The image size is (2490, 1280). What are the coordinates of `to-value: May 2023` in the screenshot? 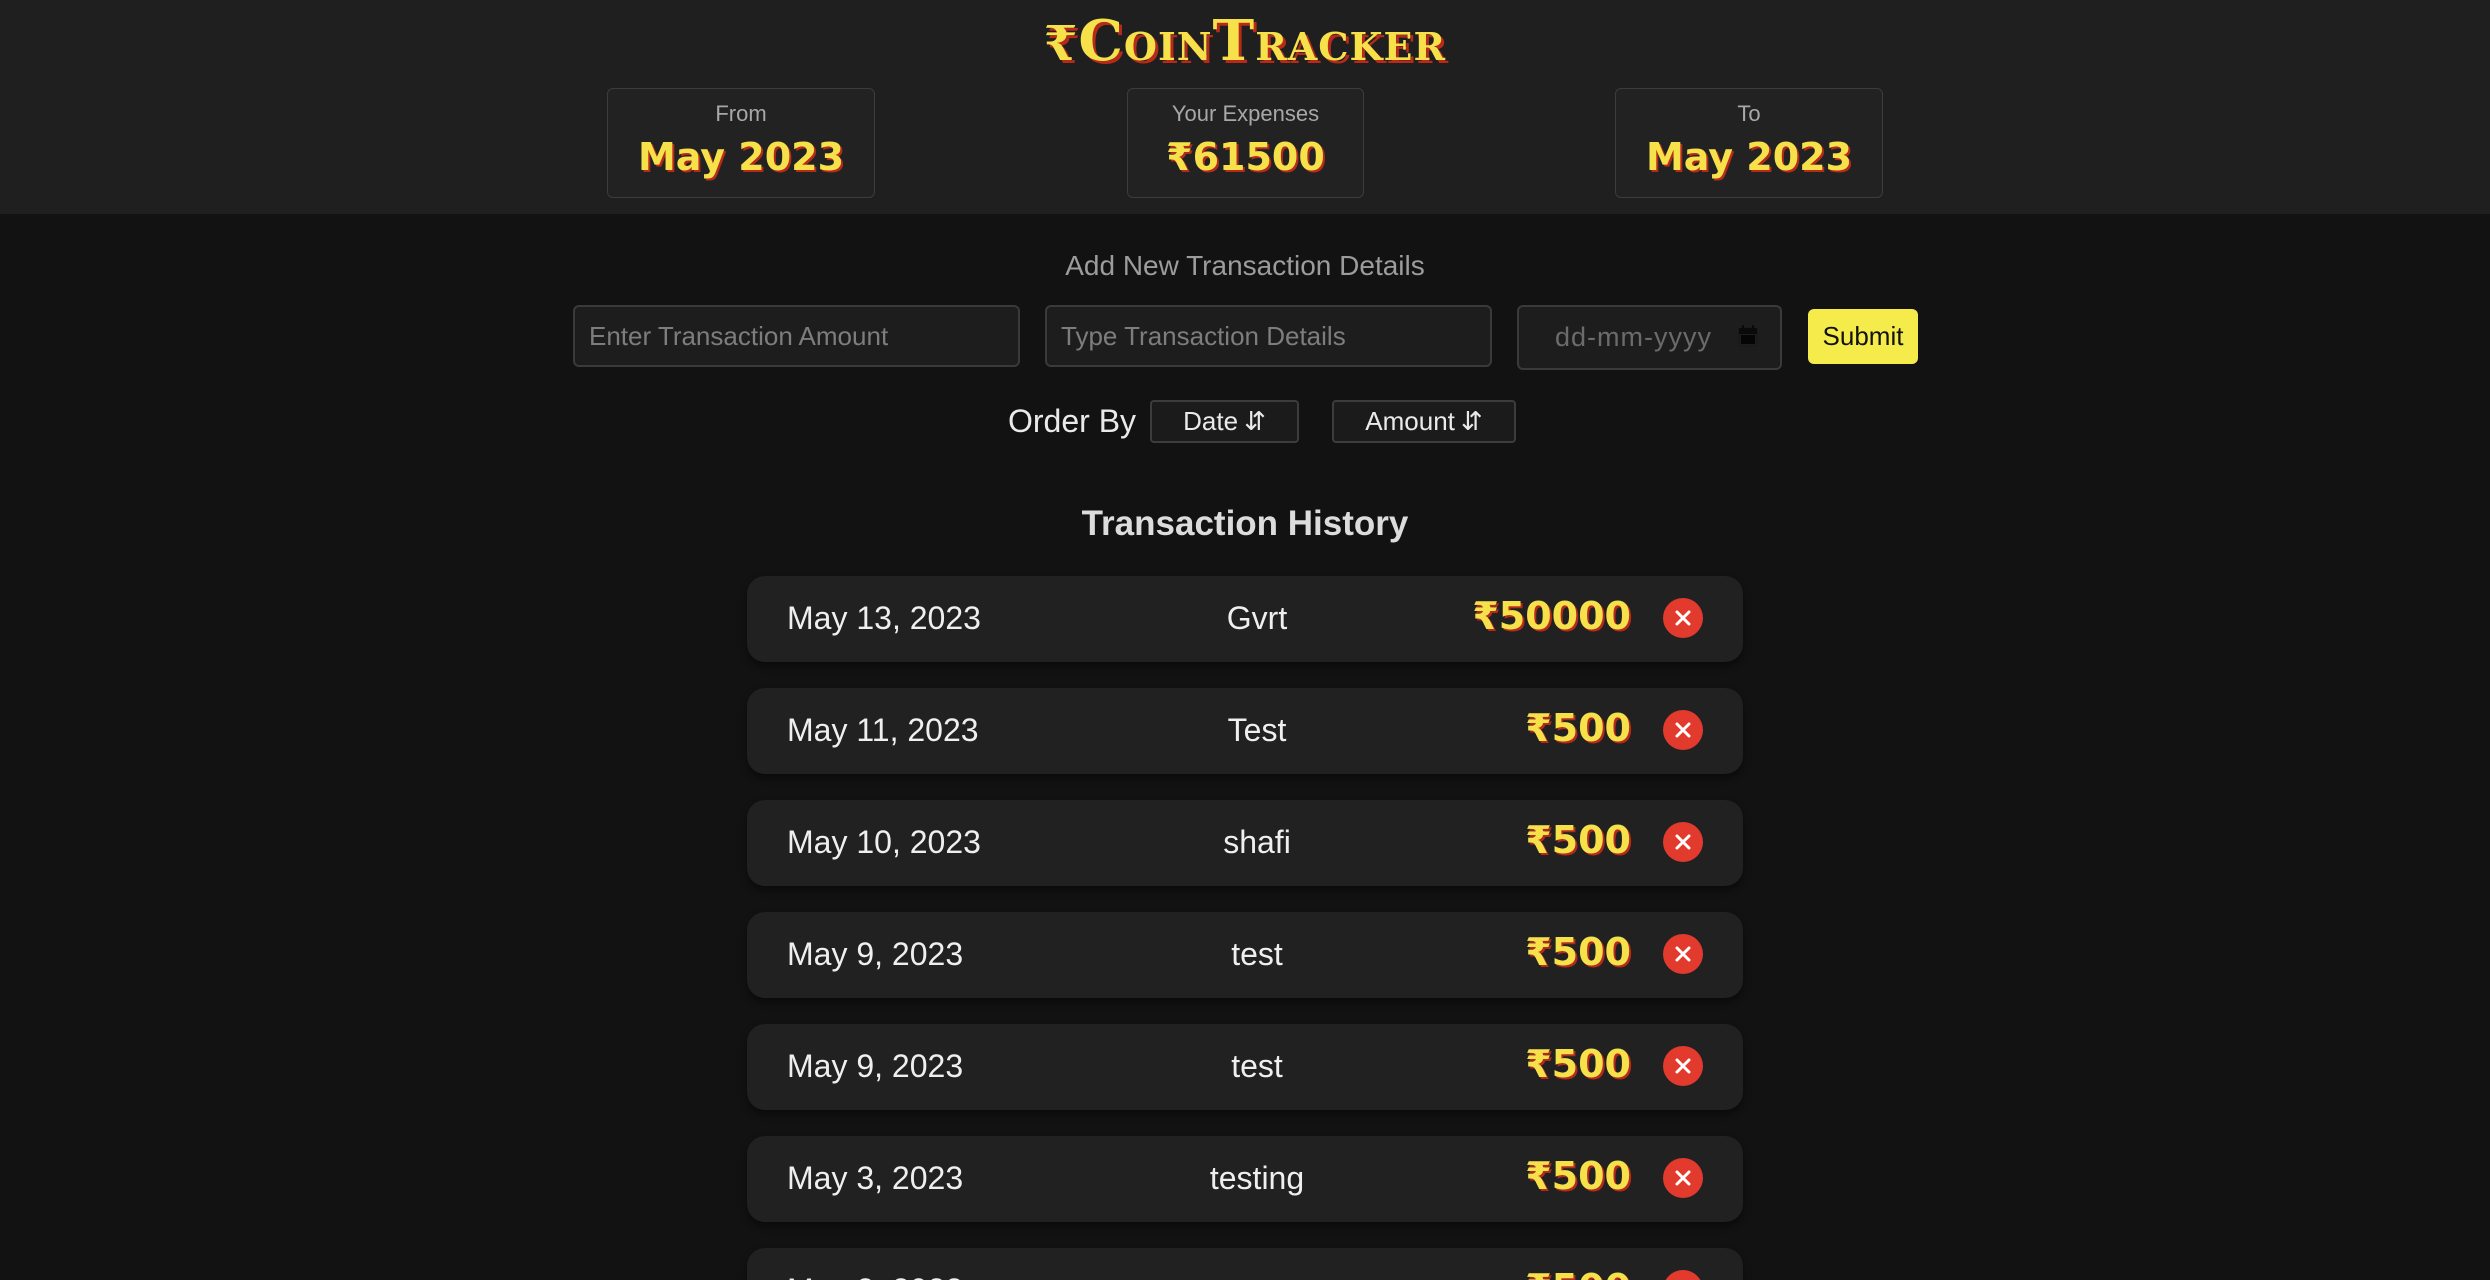 It's located at (1749, 157).